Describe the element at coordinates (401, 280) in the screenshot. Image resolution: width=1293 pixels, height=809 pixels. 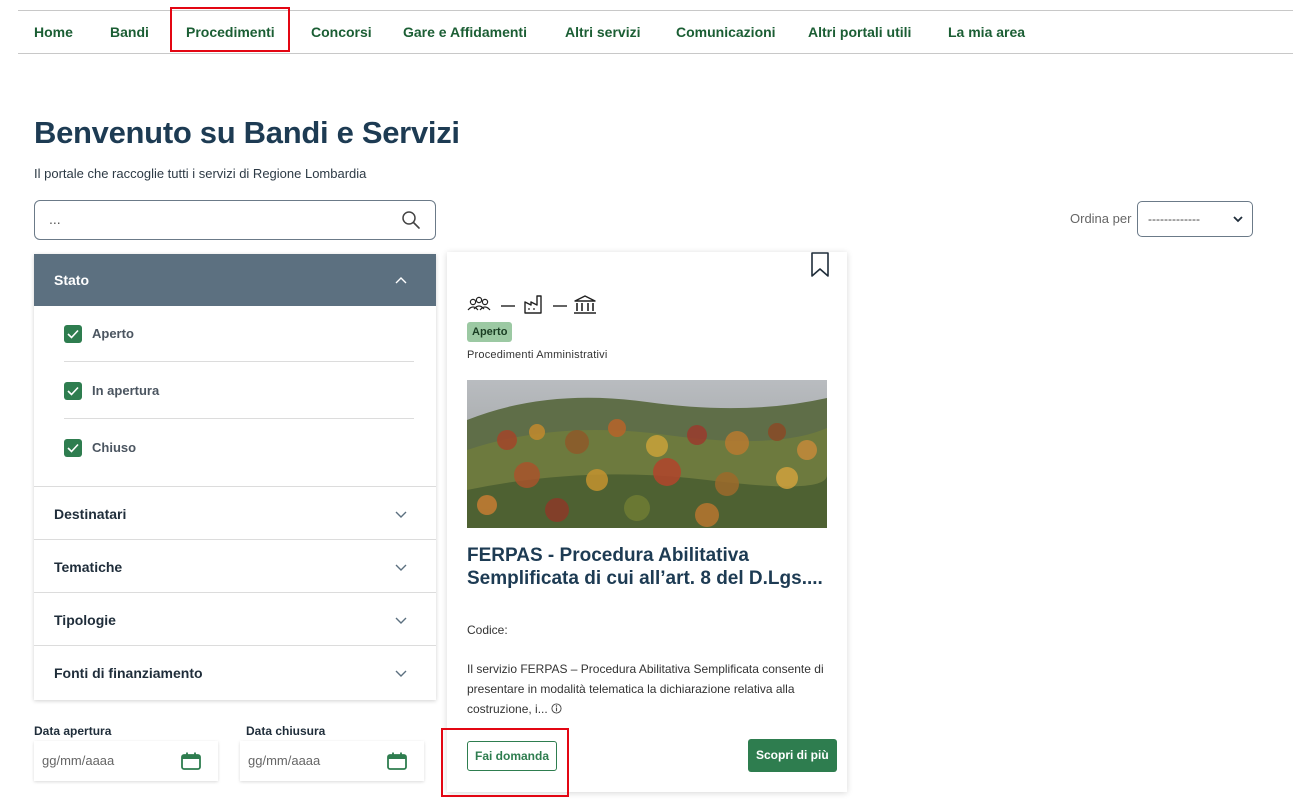
I see `chevron-up-icon` at that location.